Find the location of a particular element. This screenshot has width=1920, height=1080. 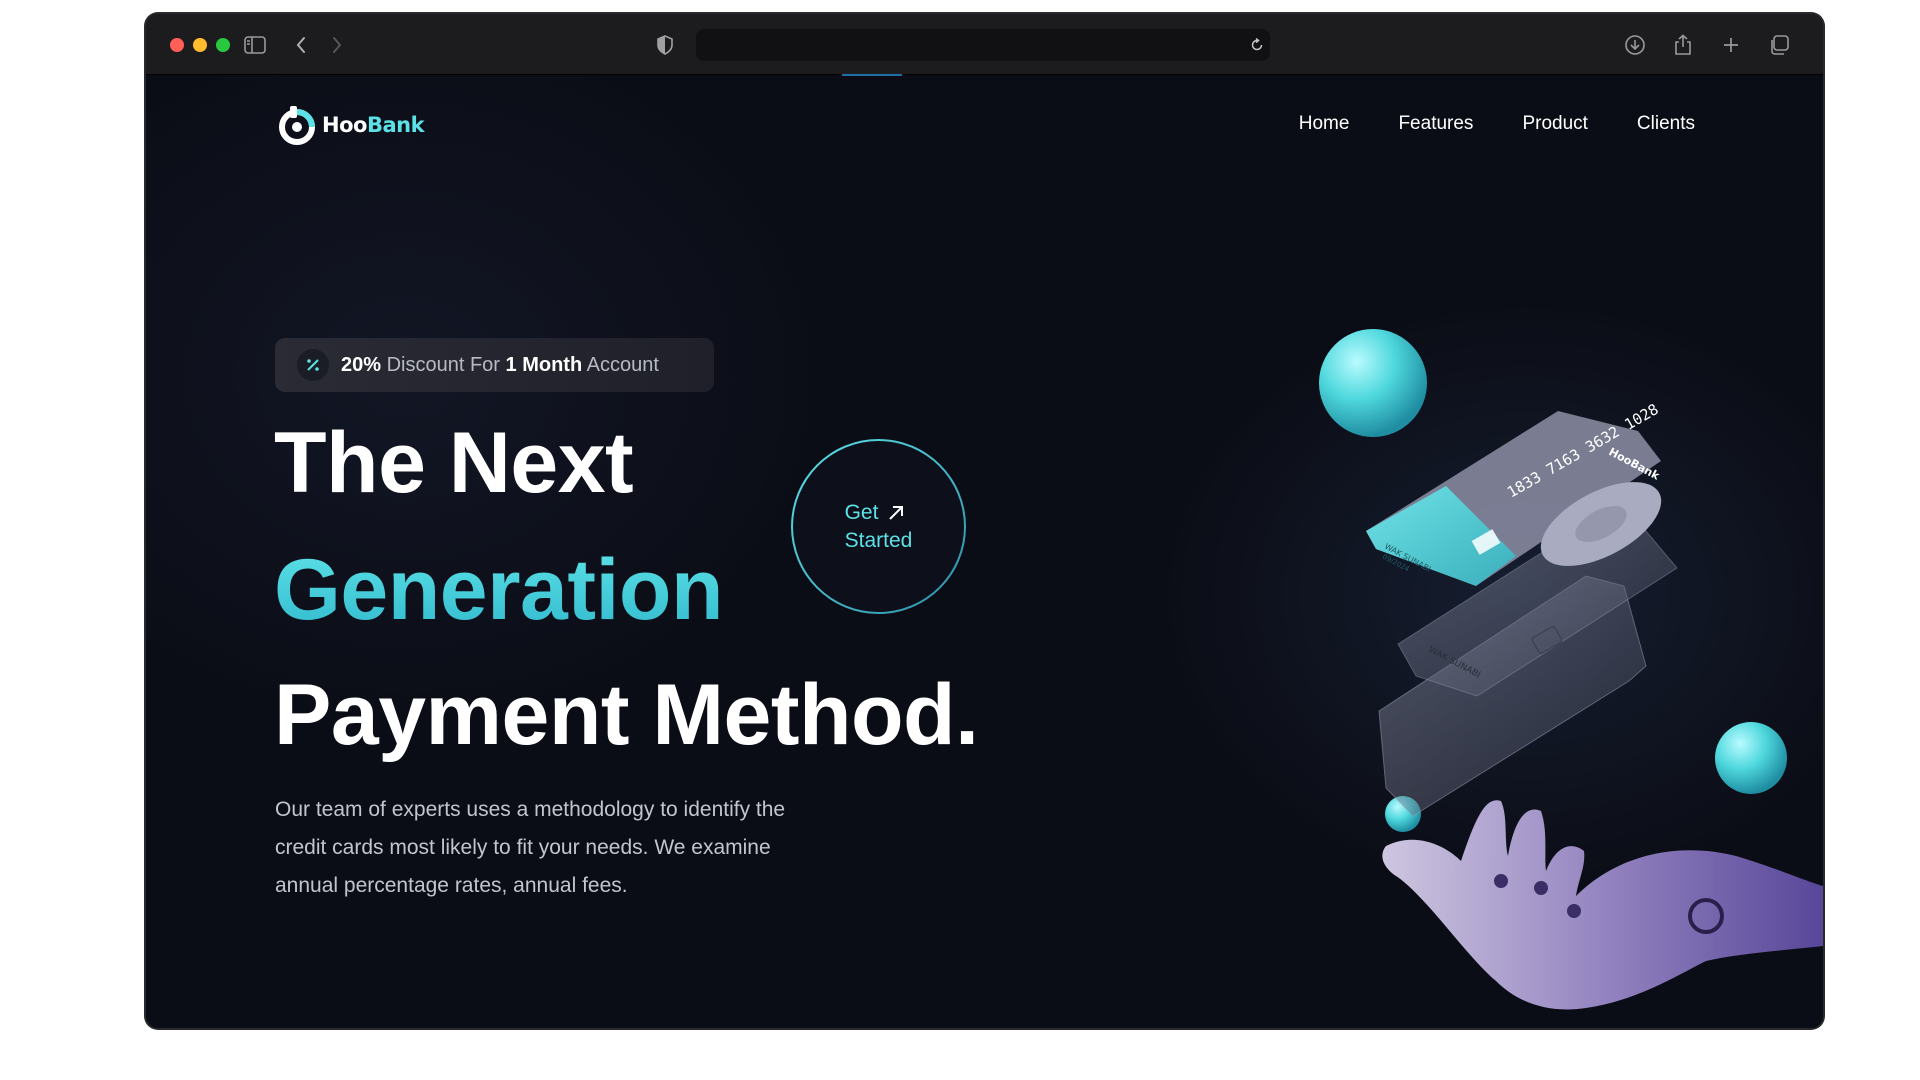

nav-product: Product is located at coordinates (1554, 124).